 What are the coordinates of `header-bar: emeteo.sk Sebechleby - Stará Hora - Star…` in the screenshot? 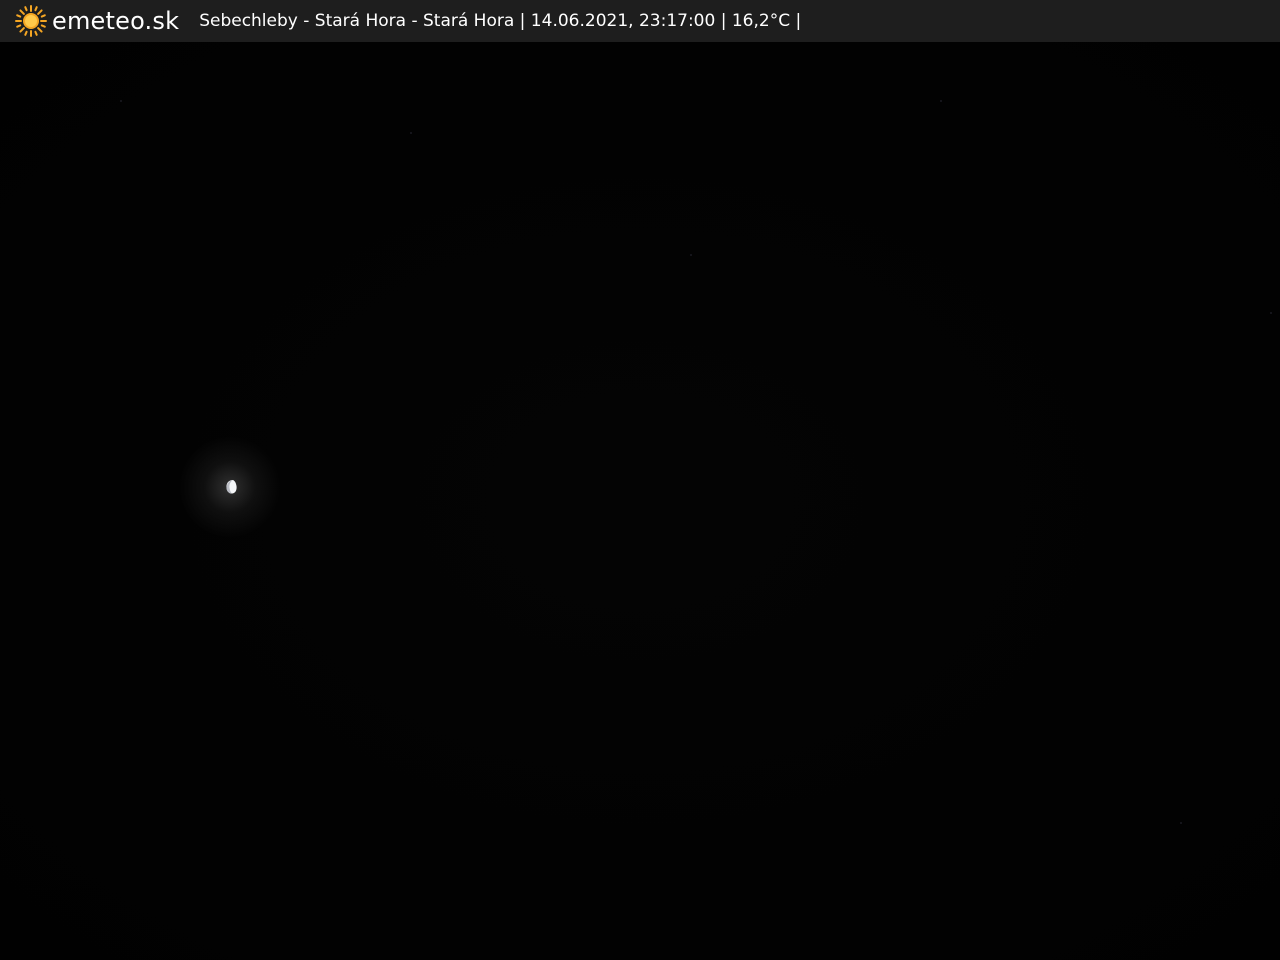 It's located at (640, 21).